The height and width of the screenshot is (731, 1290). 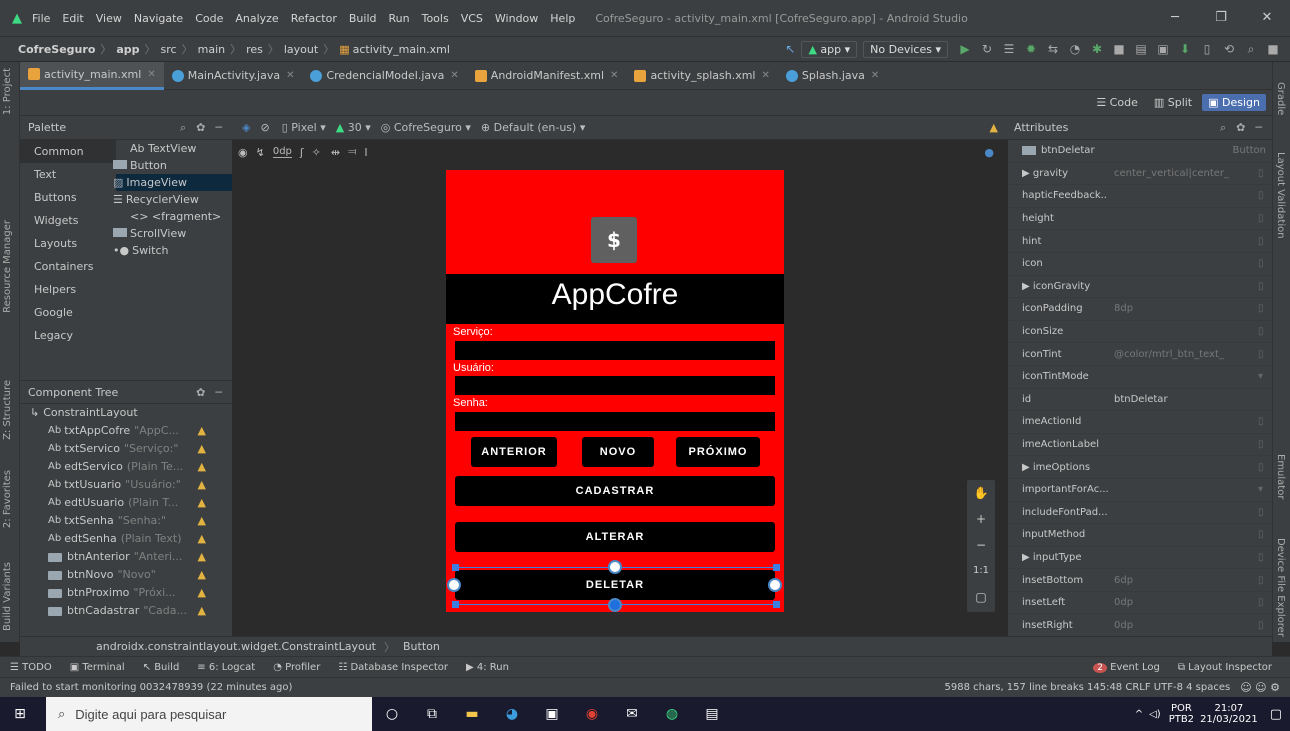 What do you see at coordinates (618, 452) in the screenshot?
I see `novo-button: NOVO` at bounding box center [618, 452].